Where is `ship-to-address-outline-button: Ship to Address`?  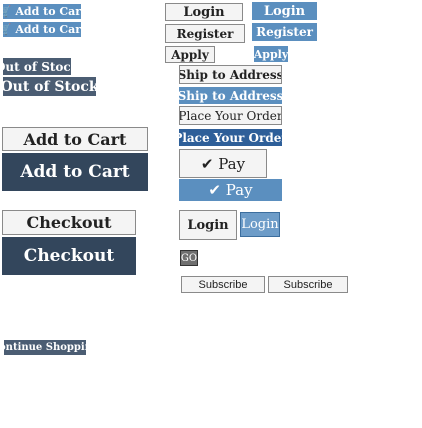
ship-to-address-outline-button: Ship to Address is located at coordinates (230, 74).